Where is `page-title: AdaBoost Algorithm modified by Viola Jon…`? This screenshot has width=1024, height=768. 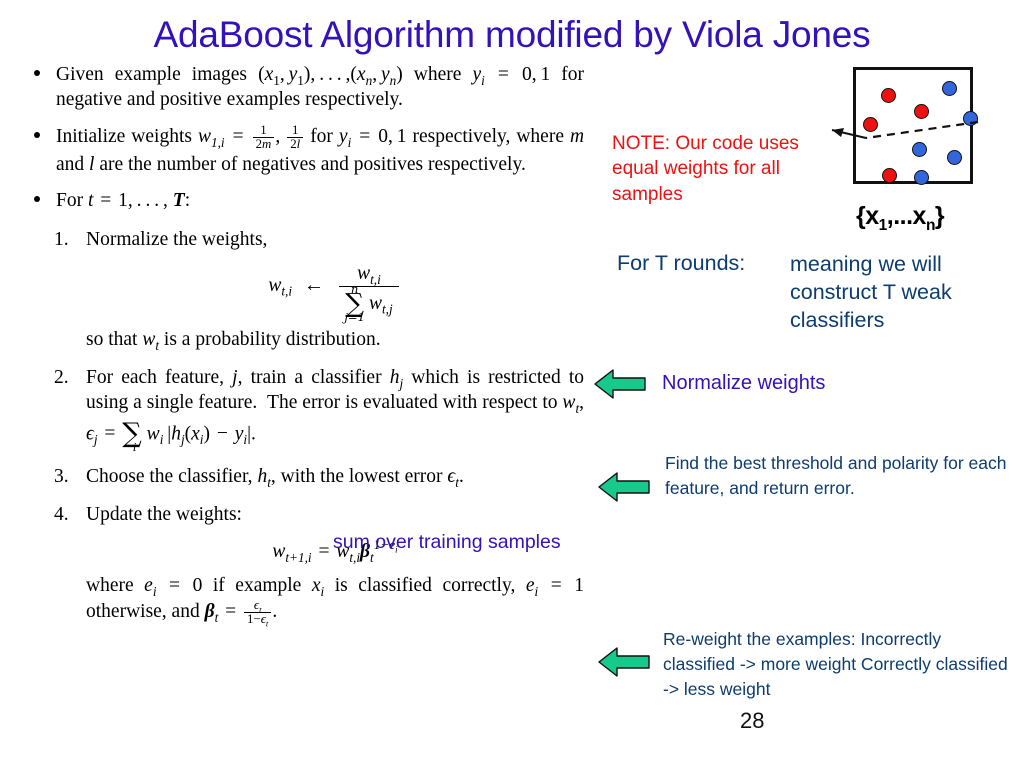 page-title: AdaBoost Algorithm modified by Viola Jon… is located at coordinates (512, 34).